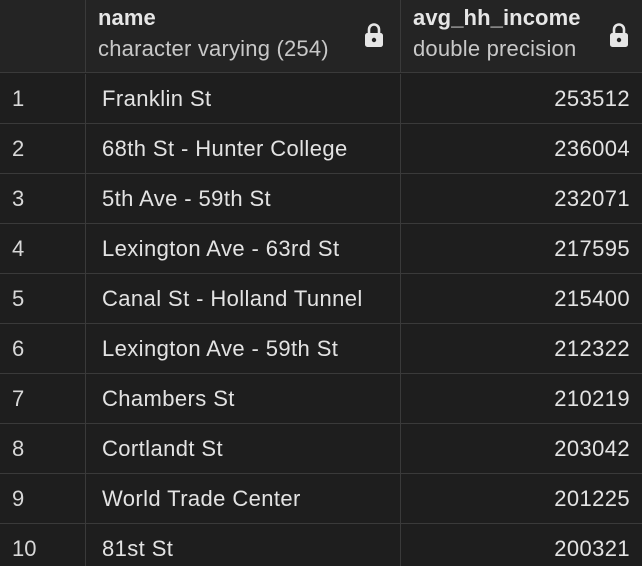  What do you see at coordinates (521, 399) in the screenshot?
I see `cell-avg-hh-income: 210219` at bounding box center [521, 399].